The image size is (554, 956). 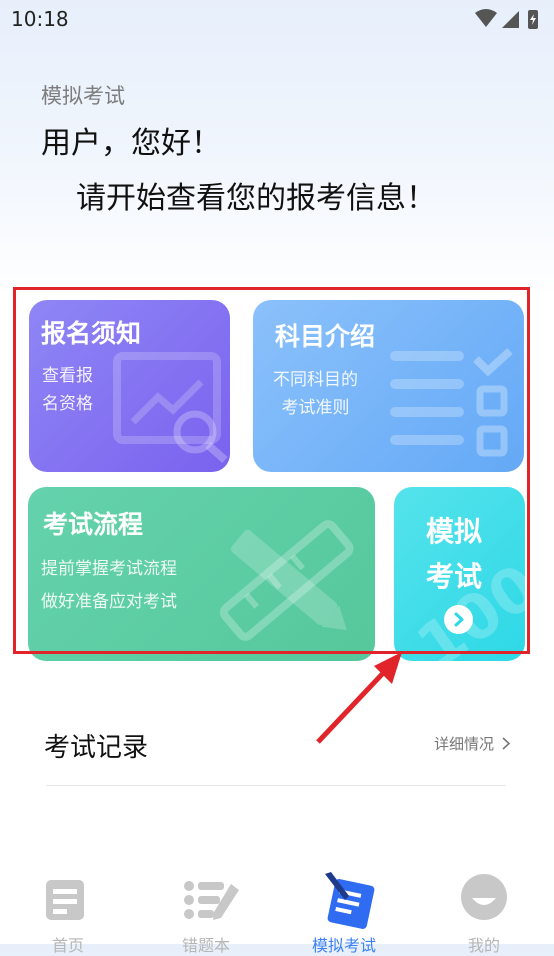 I want to click on mock-exam-icon, so click(x=350, y=900).